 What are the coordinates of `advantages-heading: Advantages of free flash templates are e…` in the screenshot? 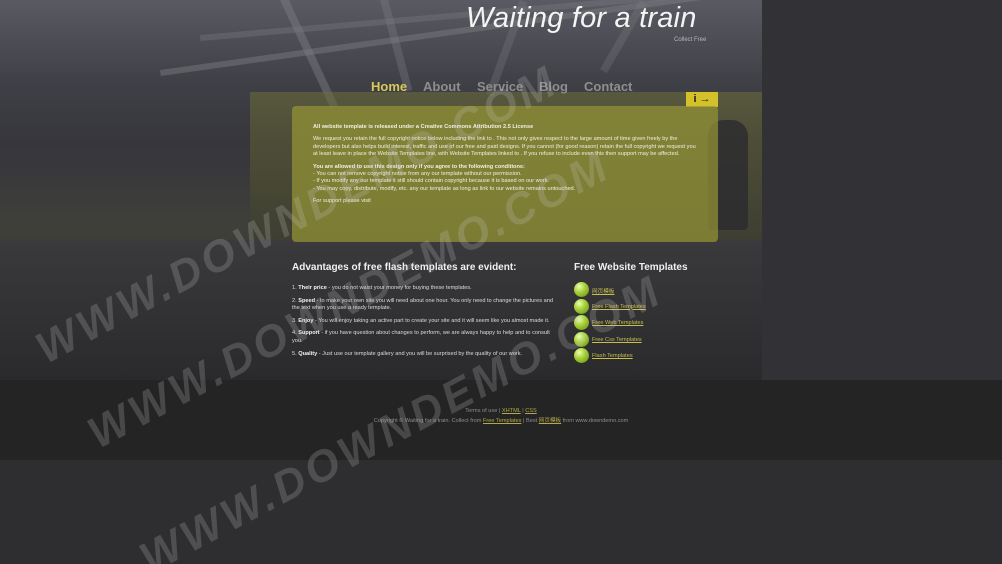 It's located at (404, 267).